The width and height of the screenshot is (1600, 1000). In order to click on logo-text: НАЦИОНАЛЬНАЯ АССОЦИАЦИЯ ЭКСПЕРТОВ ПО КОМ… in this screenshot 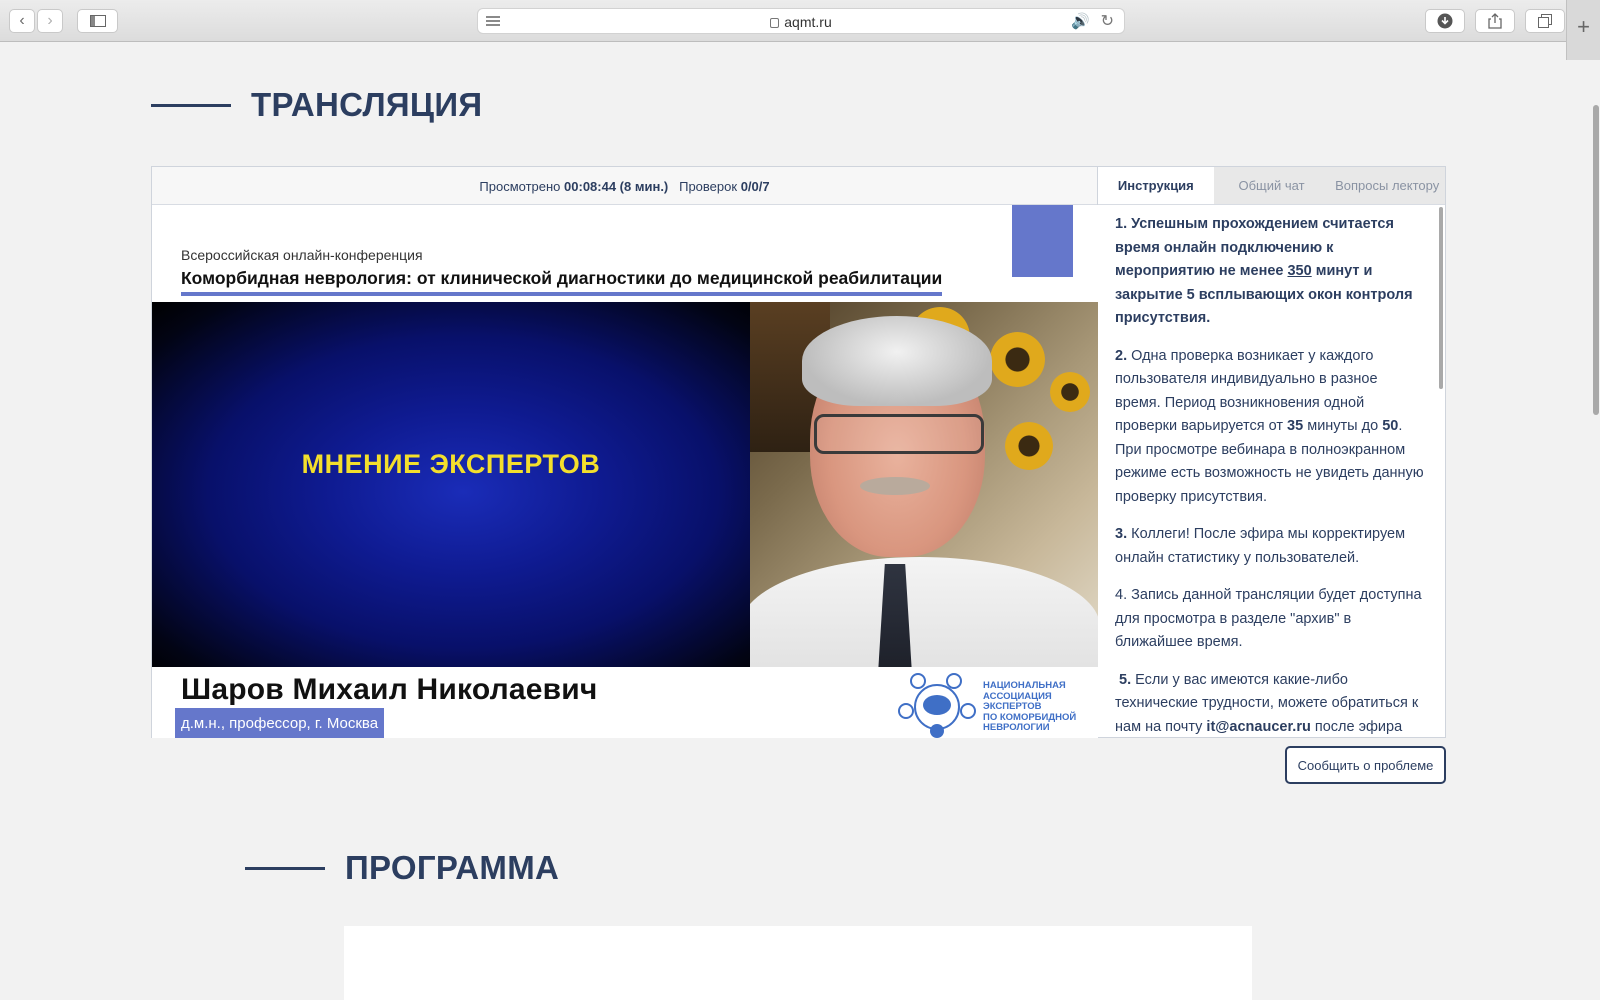, I will do `click(1038, 707)`.